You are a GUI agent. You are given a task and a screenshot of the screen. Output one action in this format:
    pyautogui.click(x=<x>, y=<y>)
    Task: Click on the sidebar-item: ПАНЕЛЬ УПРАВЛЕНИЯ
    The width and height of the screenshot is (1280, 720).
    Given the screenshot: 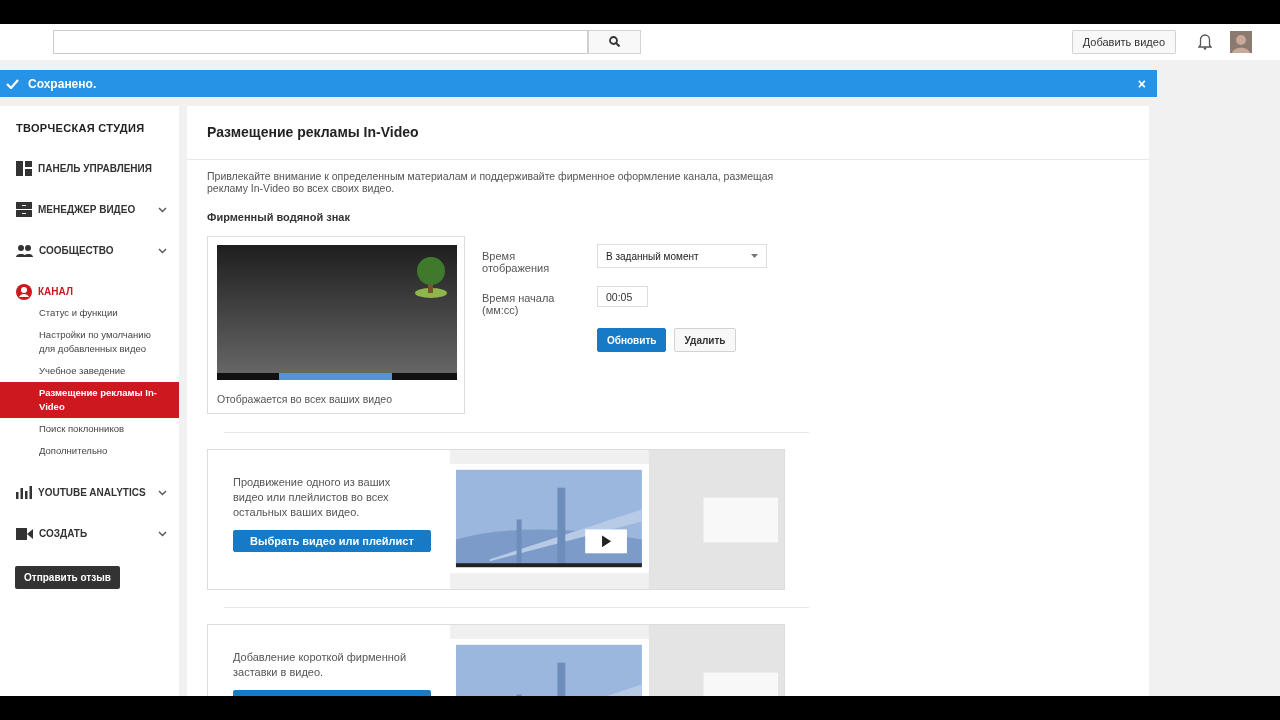 What is the action you would take?
    pyautogui.click(x=89, y=168)
    